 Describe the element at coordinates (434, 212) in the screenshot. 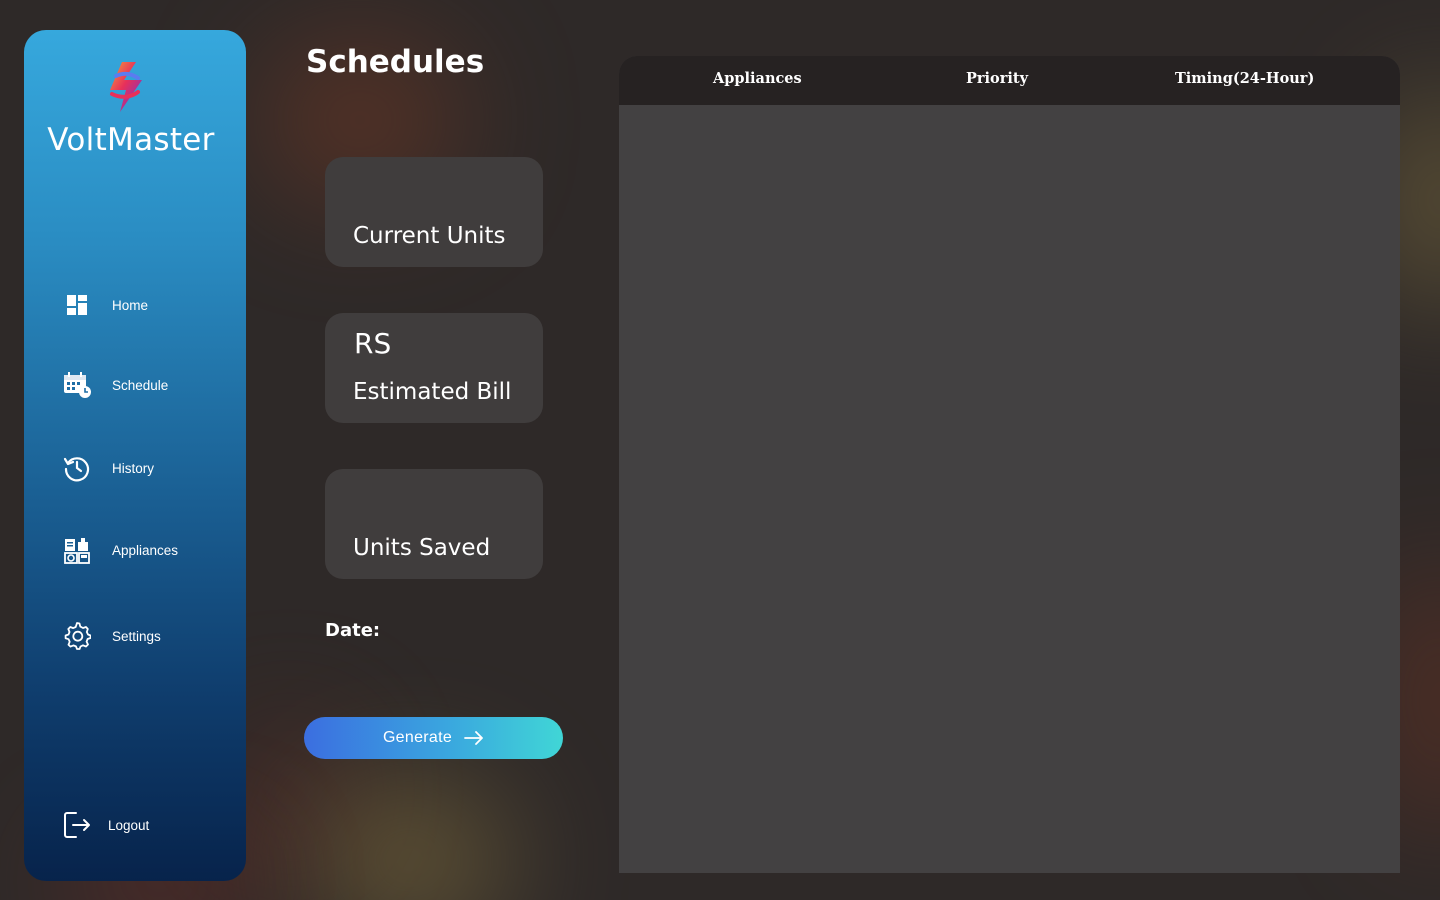

I see `current-units-card: Current Units` at that location.